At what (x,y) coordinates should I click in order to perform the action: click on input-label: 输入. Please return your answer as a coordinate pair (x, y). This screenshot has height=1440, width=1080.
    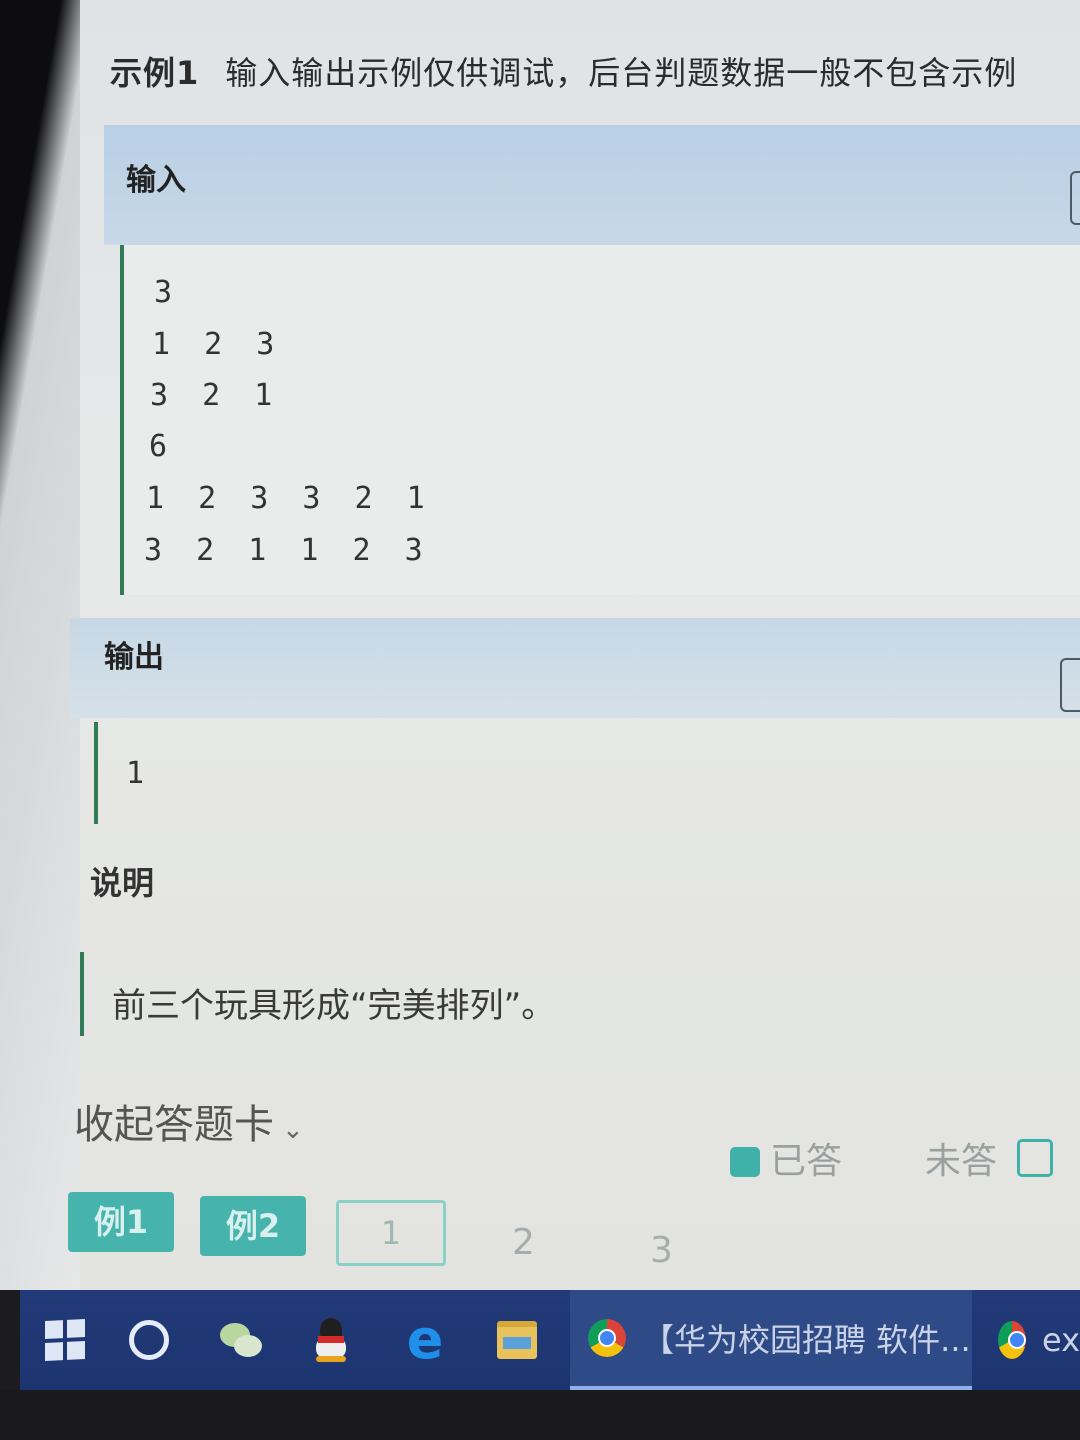
    Looking at the image, I should click on (156, 180).